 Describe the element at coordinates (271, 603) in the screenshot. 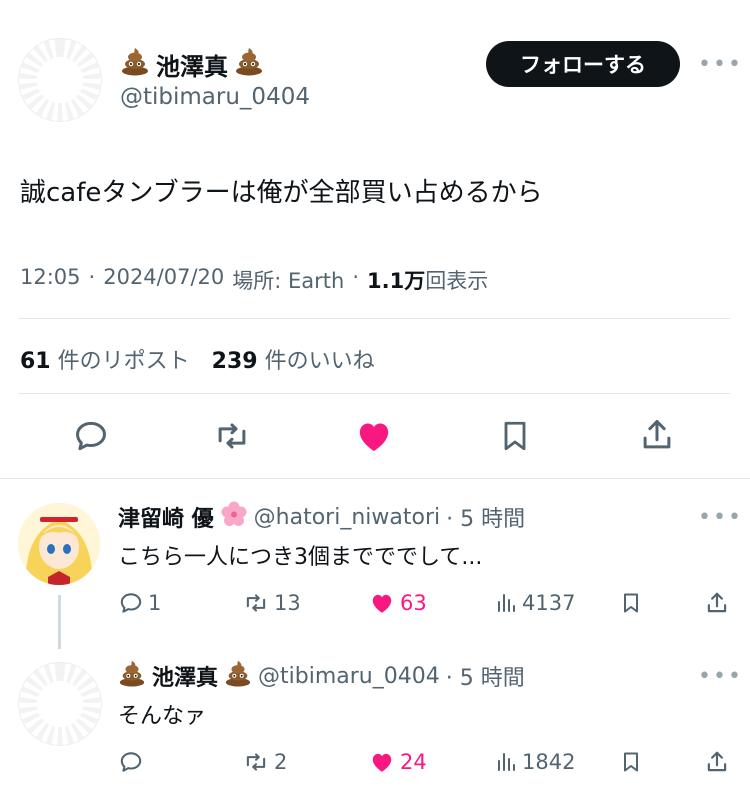

I see `retweet-count: 13` at that location.